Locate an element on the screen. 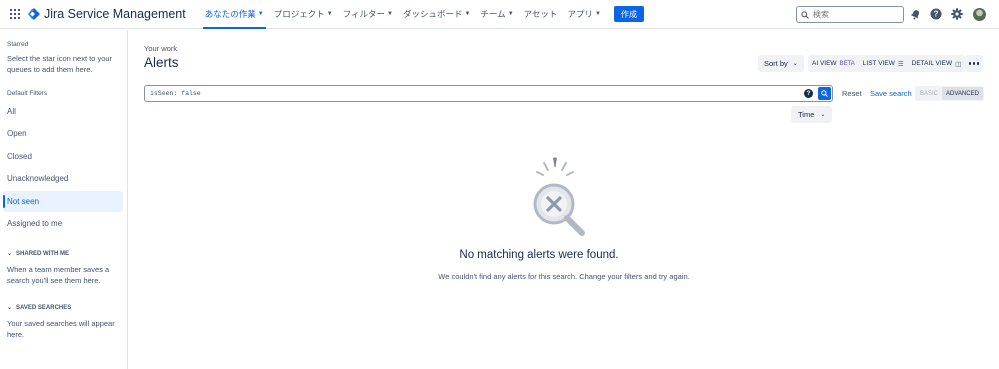  save-search-button: Save search is located at coordinates (891, 93).